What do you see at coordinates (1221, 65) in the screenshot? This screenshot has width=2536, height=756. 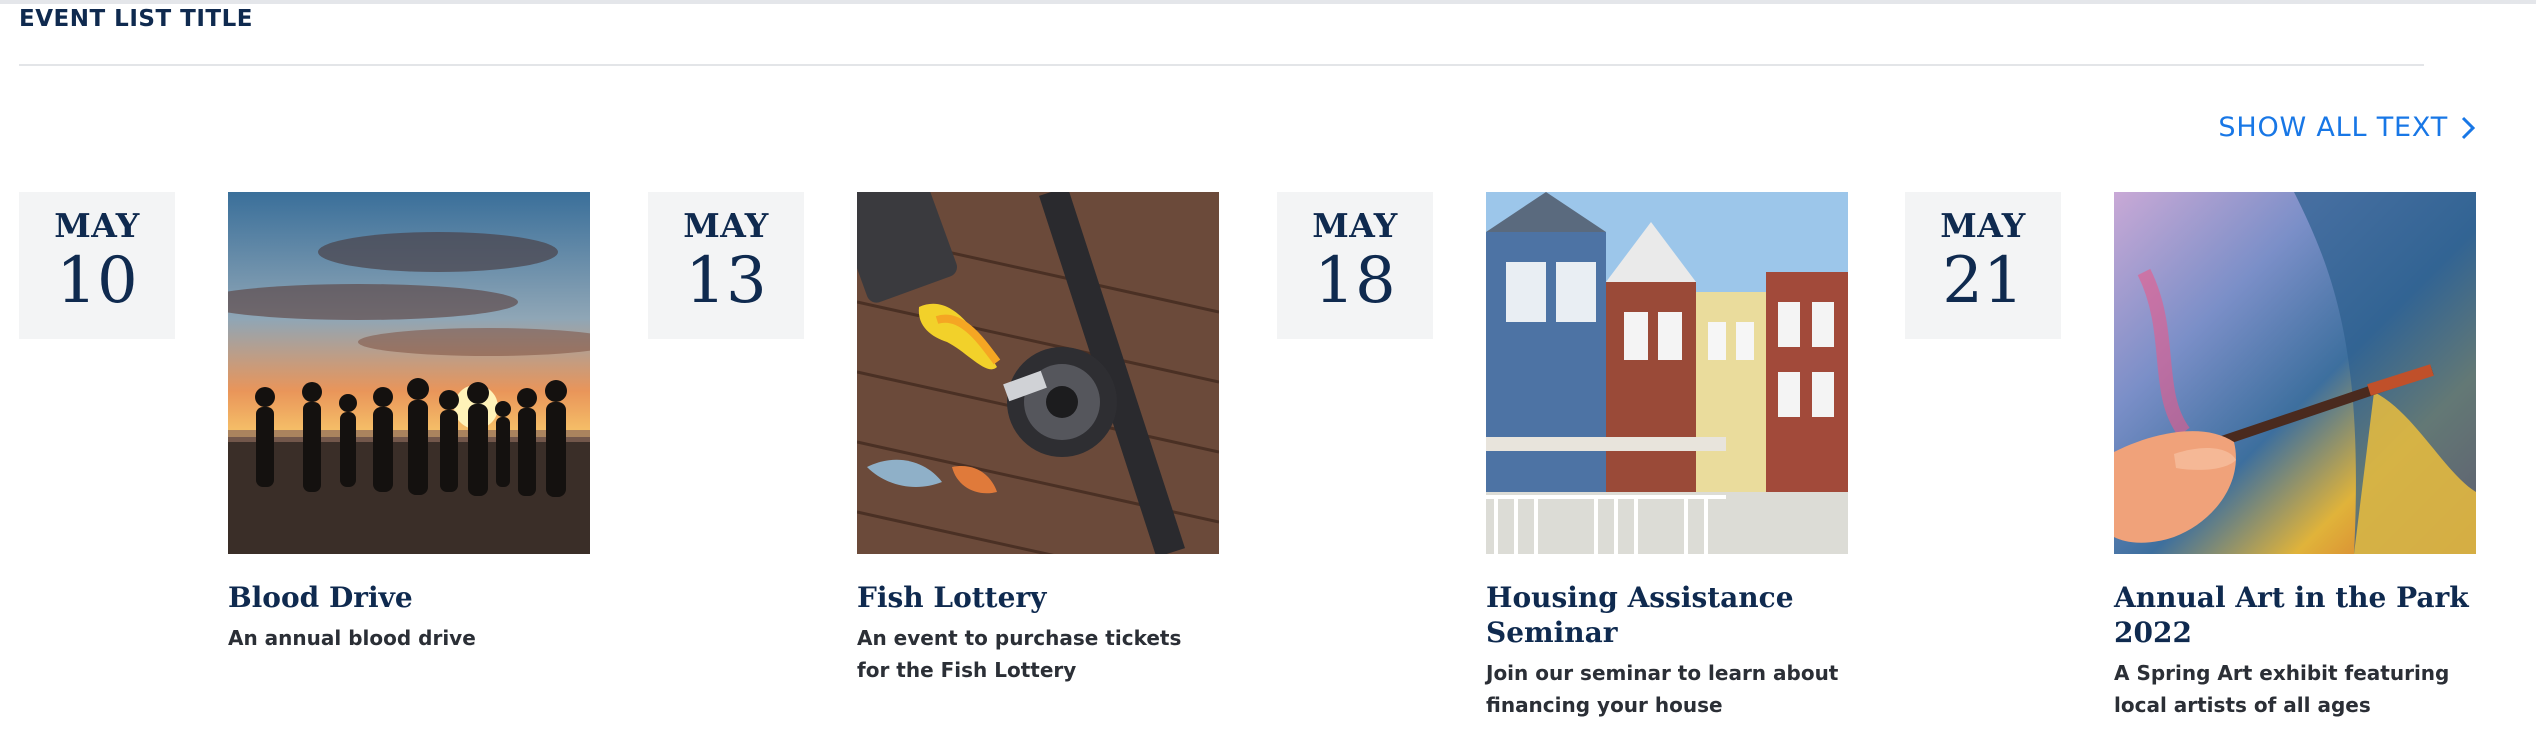 I see `title-divider` at bounding box center [1221, 65].